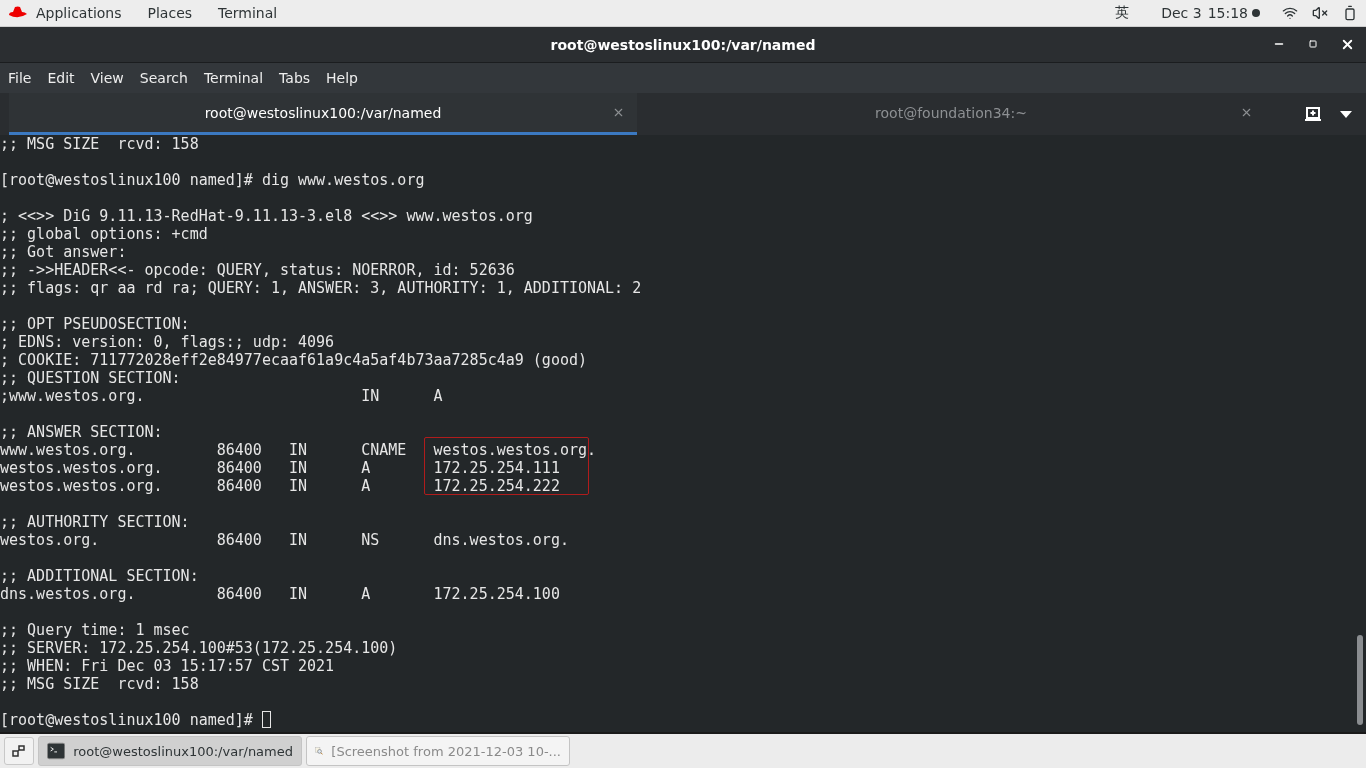 The width and height of the screenshot is (1366, 768). Describe the element at coordinates (257, 270) in the screenshot. I see `terminal-line: ;; ->>HEADER<<- opcode: QUERY, status: NOERROR, id: 52636` at that location.